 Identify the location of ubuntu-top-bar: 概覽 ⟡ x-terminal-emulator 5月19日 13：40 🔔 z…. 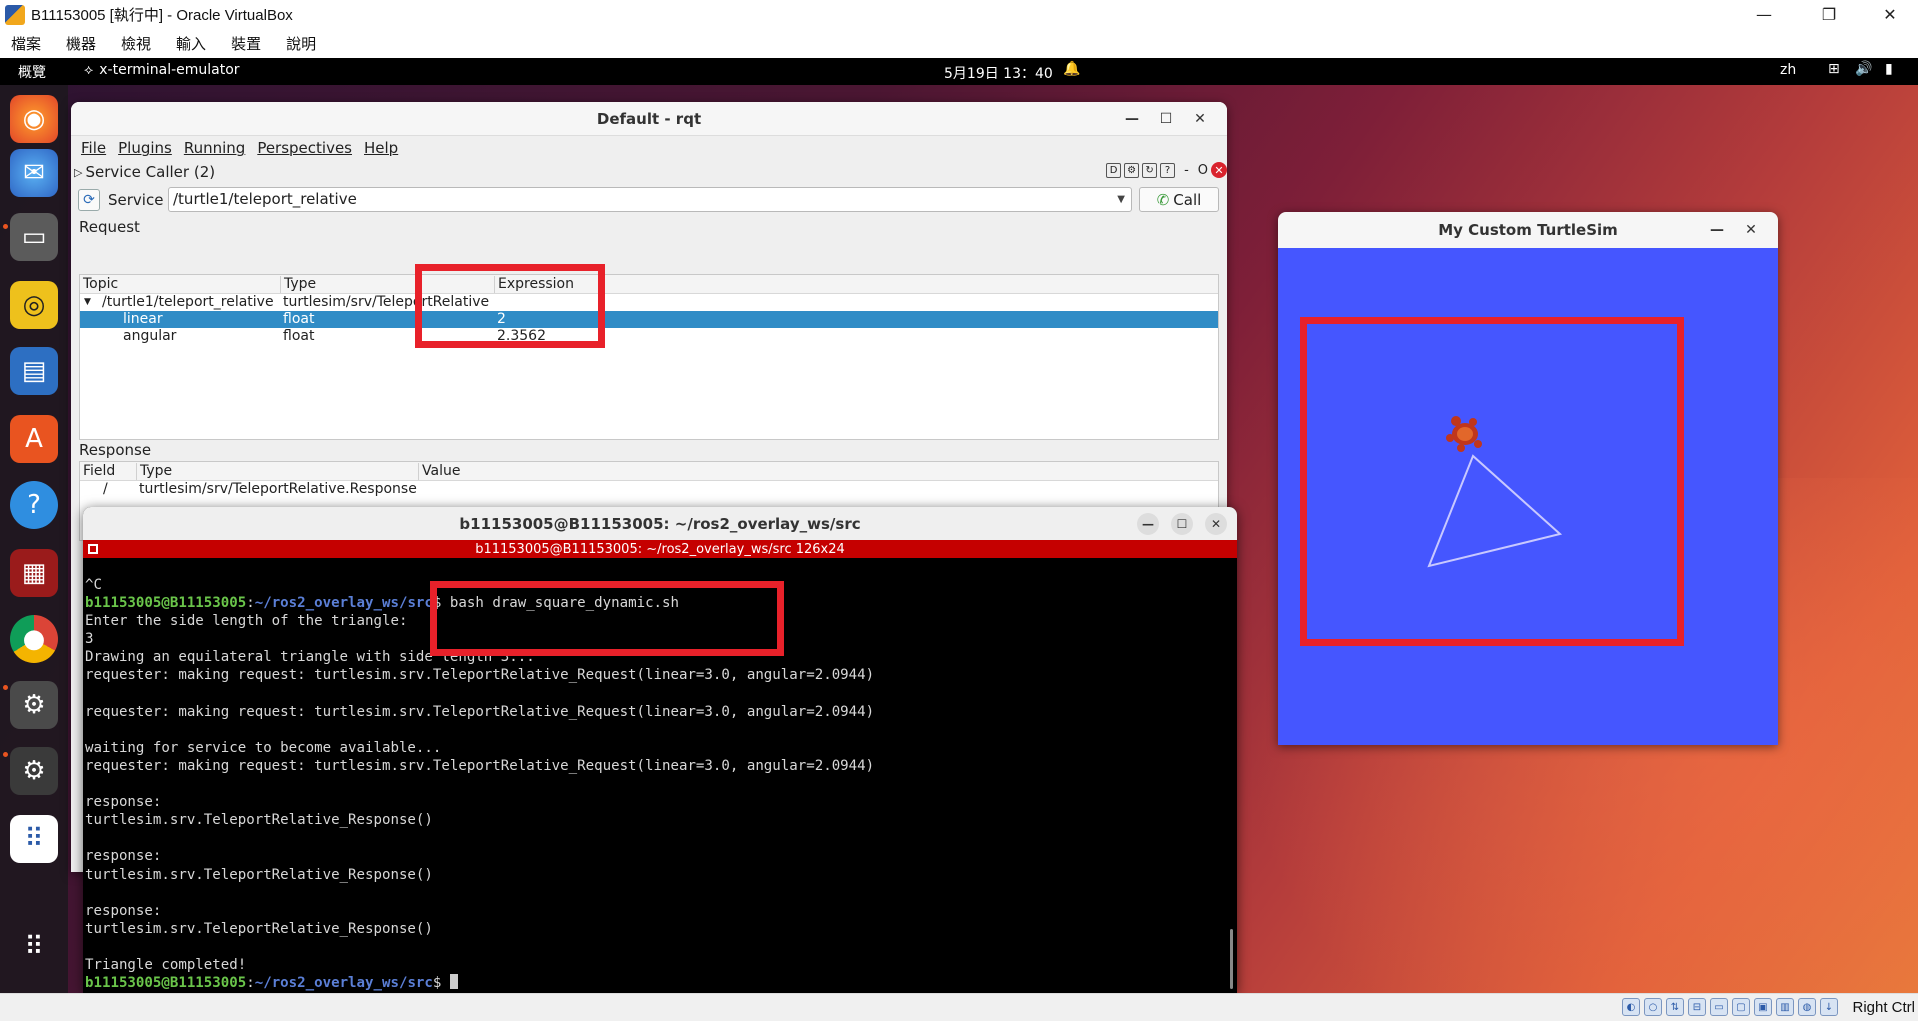
(959, 71).